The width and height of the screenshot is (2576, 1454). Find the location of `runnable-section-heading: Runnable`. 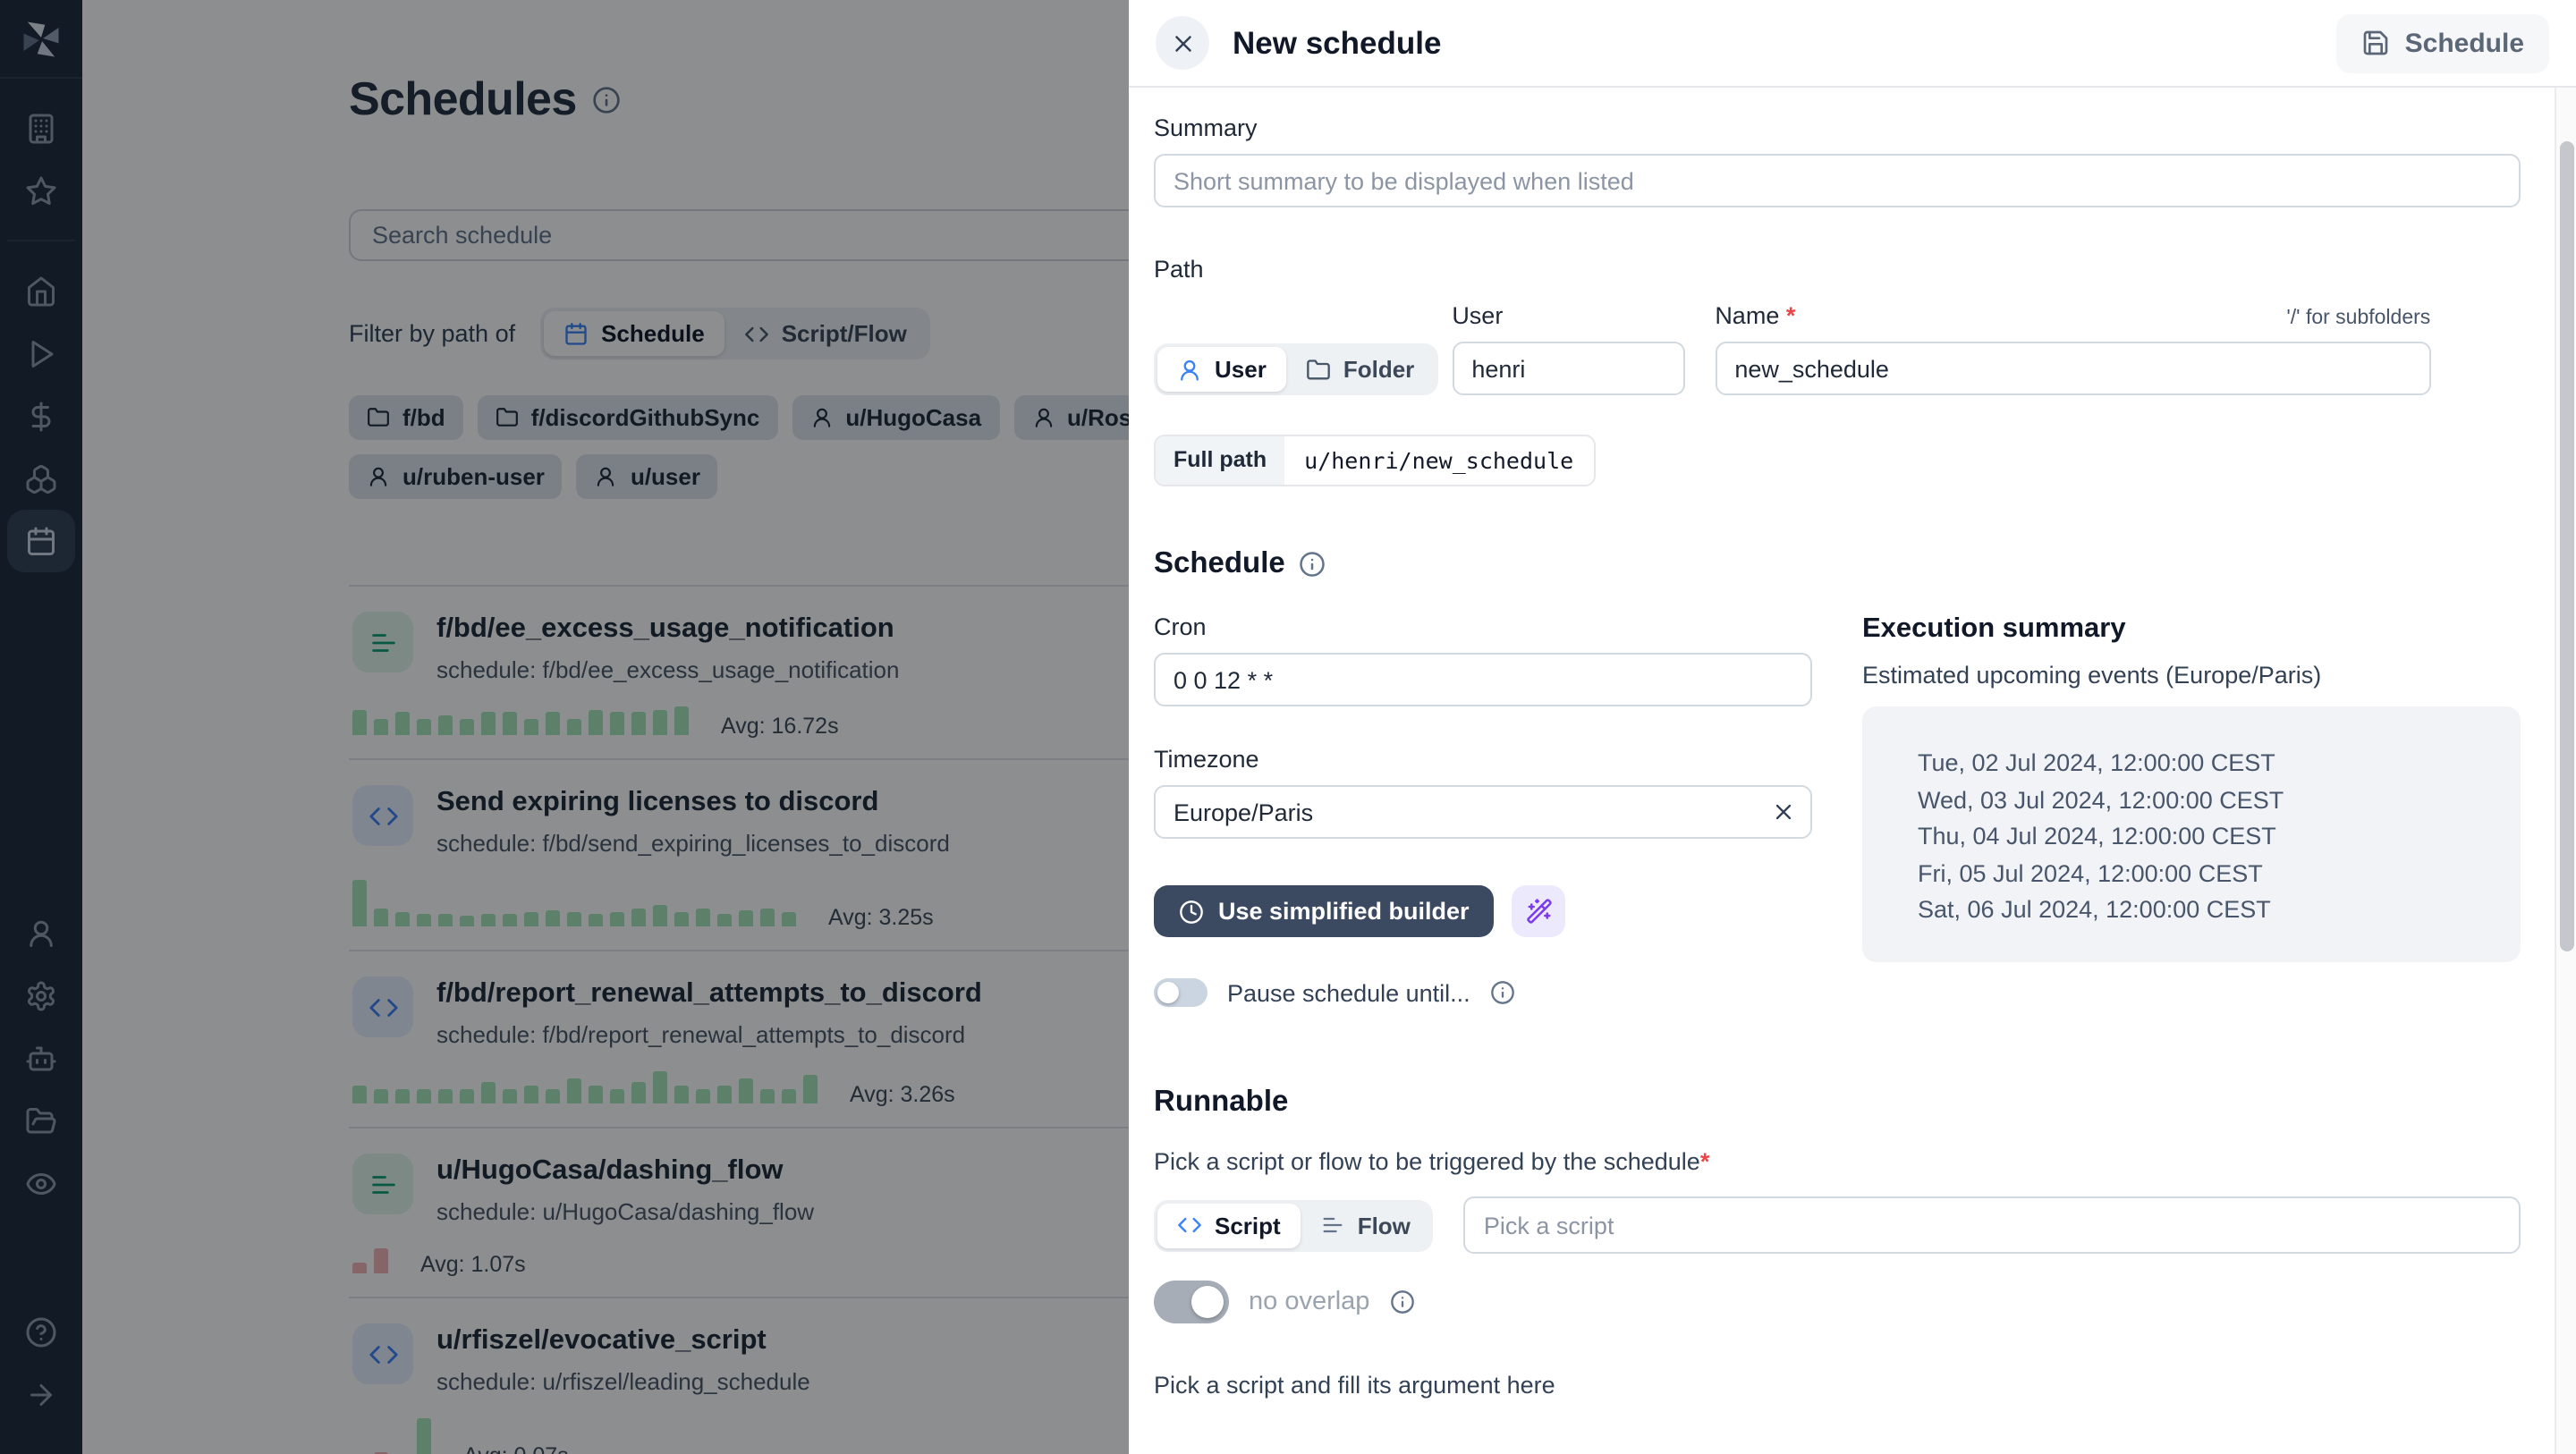

runnable-section-heading: Runnable is located at coordinates (1221, 1102).